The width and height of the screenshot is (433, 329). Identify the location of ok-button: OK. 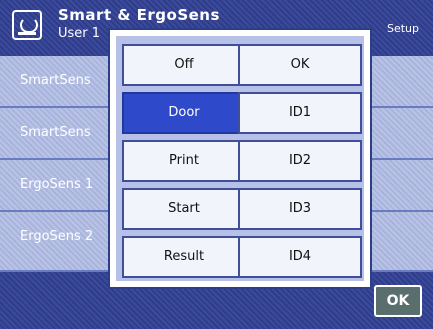
(398, 301).